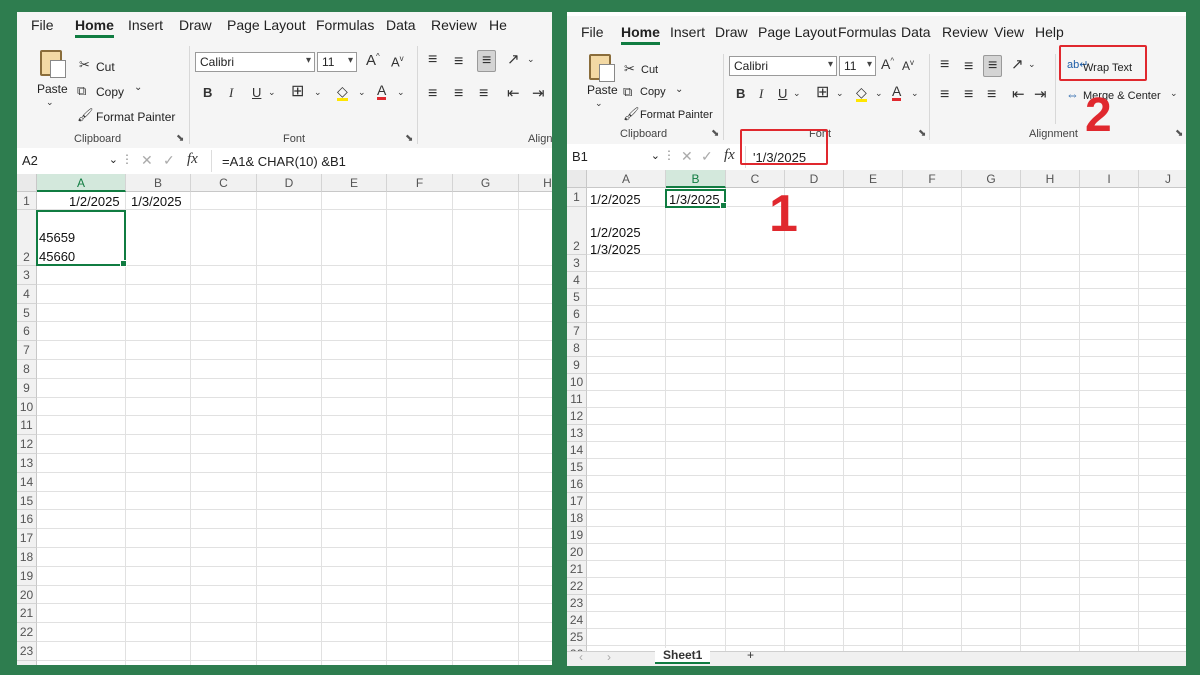 This screenshot has width=1200, height=675. Describe the element at coordinates (1109, 179) in the screenshot. I see `column-header-i: I` at that location.